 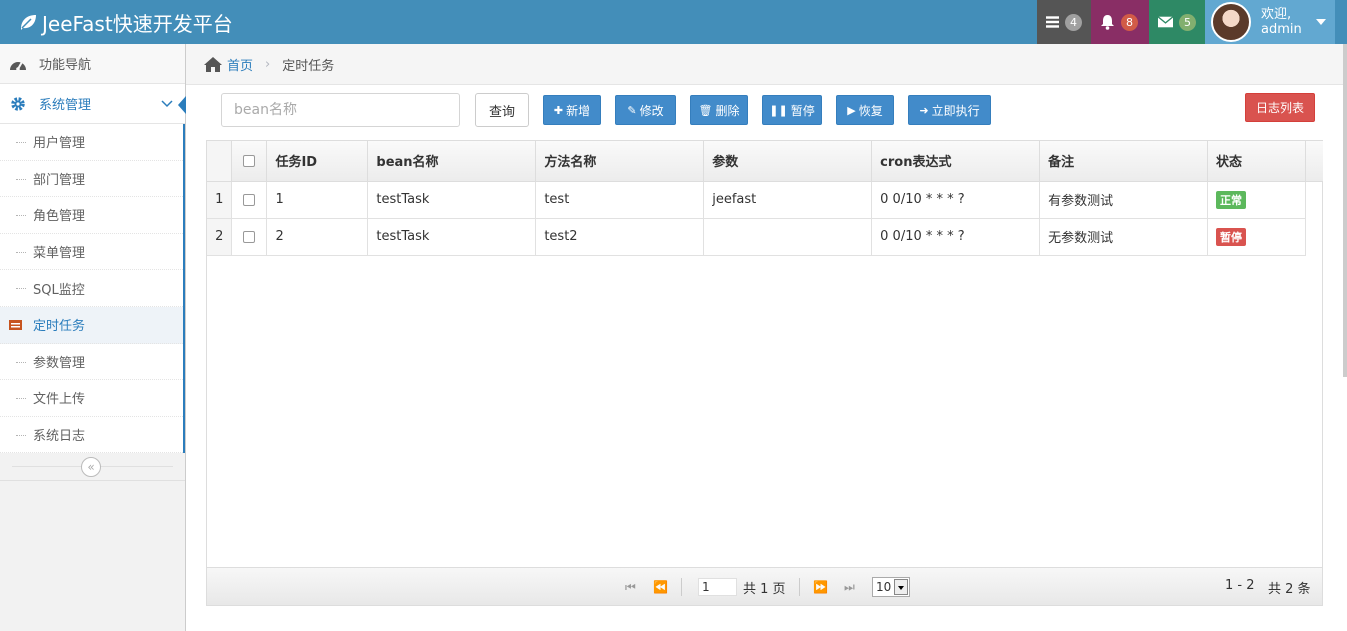 What do you see at coordinates (865, 110) in the screenshot?
I see `resume-button: ▶ 恢复` at bounding box center [865, 110].